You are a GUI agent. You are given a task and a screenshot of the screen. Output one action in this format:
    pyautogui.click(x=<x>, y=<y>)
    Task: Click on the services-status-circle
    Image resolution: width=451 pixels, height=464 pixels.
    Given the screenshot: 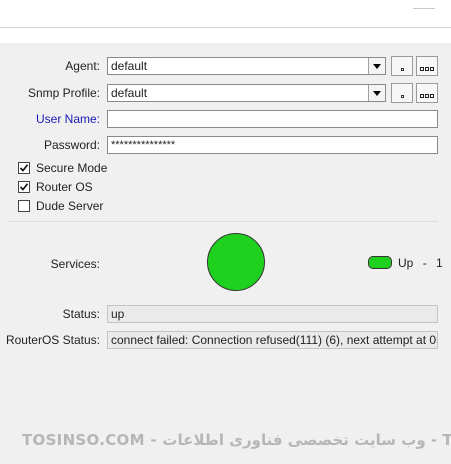 What is the action you would take?
    pyautogui.click(x=236, y=262)
    